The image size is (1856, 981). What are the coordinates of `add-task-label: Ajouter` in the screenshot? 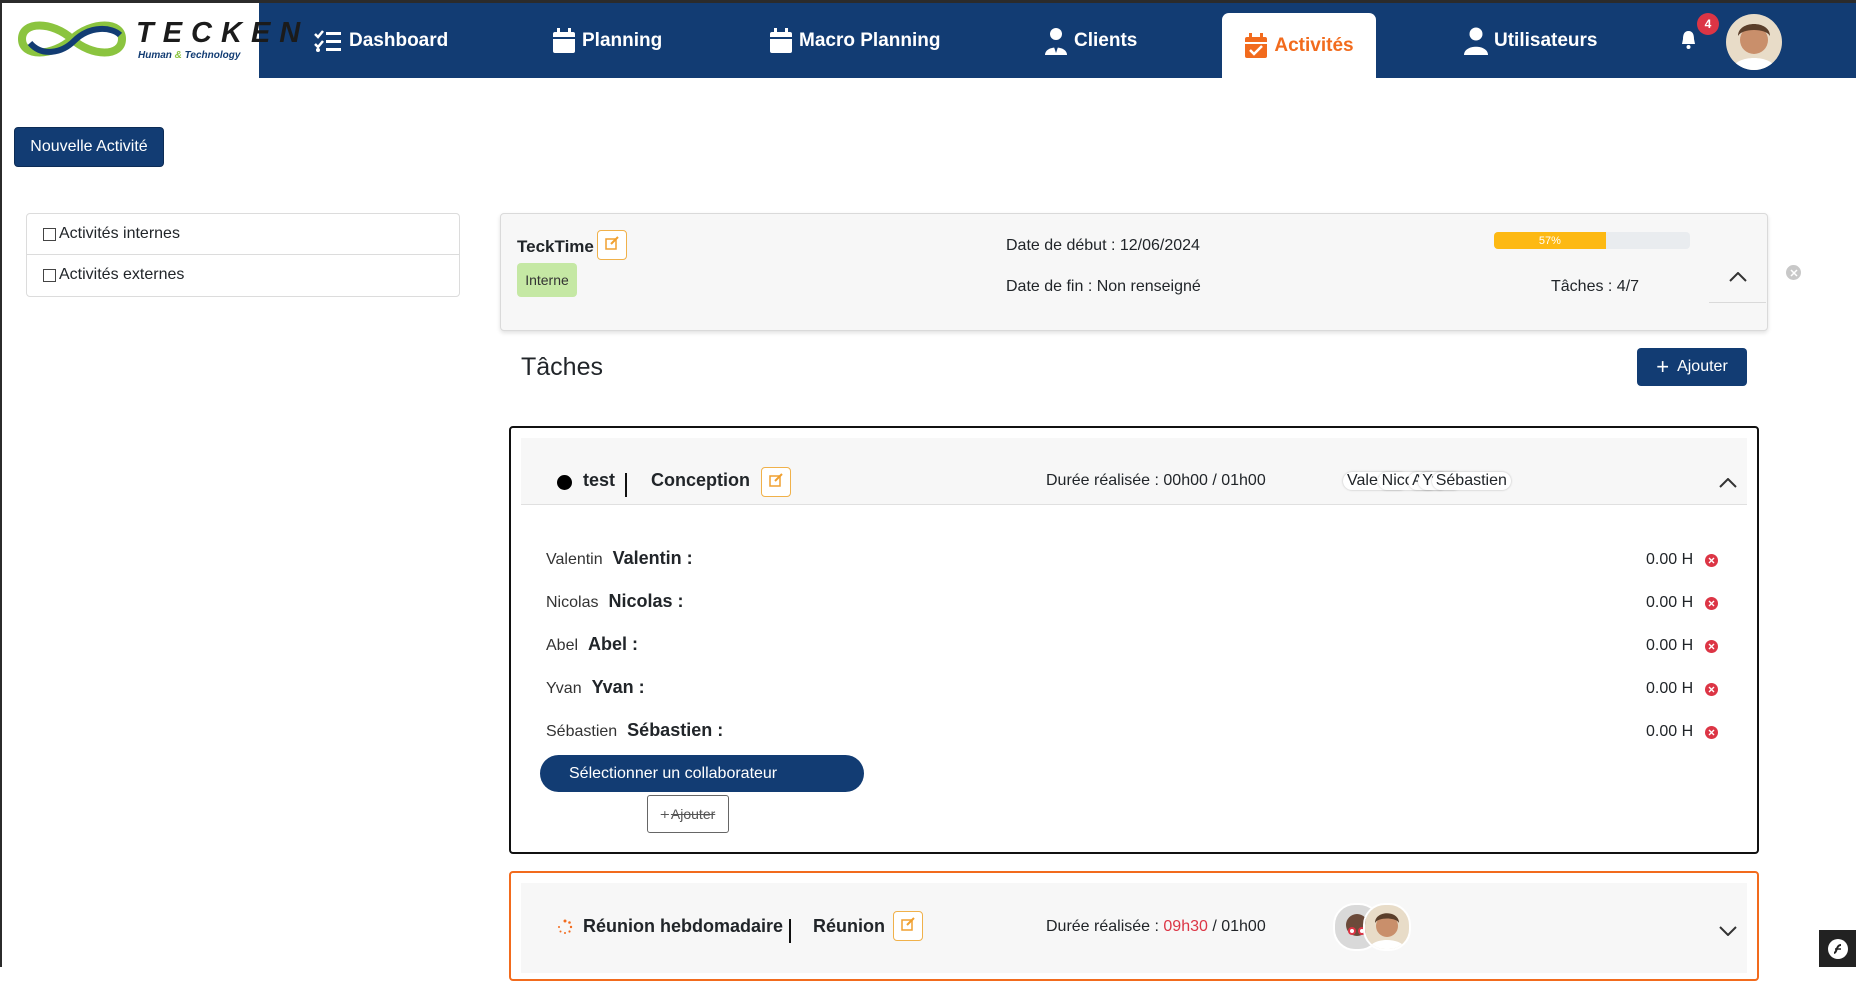 It's located at (1702, 366).